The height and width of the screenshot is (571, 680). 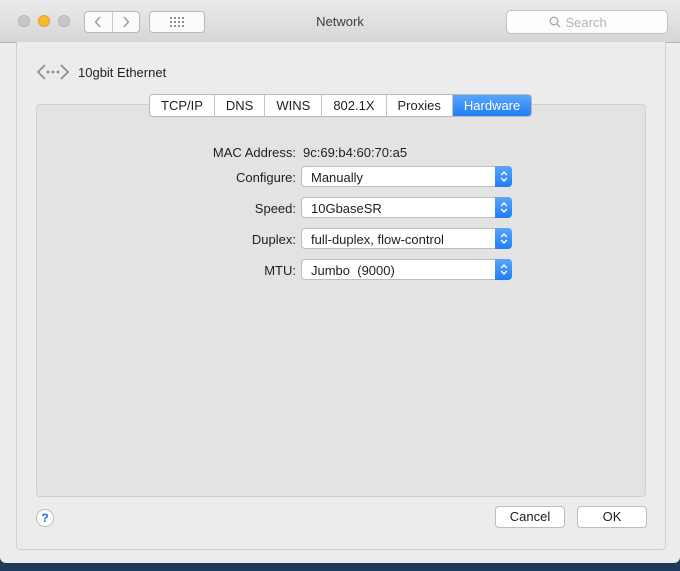 I want to click on tab-hardware: Hardware, so click(x=492, y=105).